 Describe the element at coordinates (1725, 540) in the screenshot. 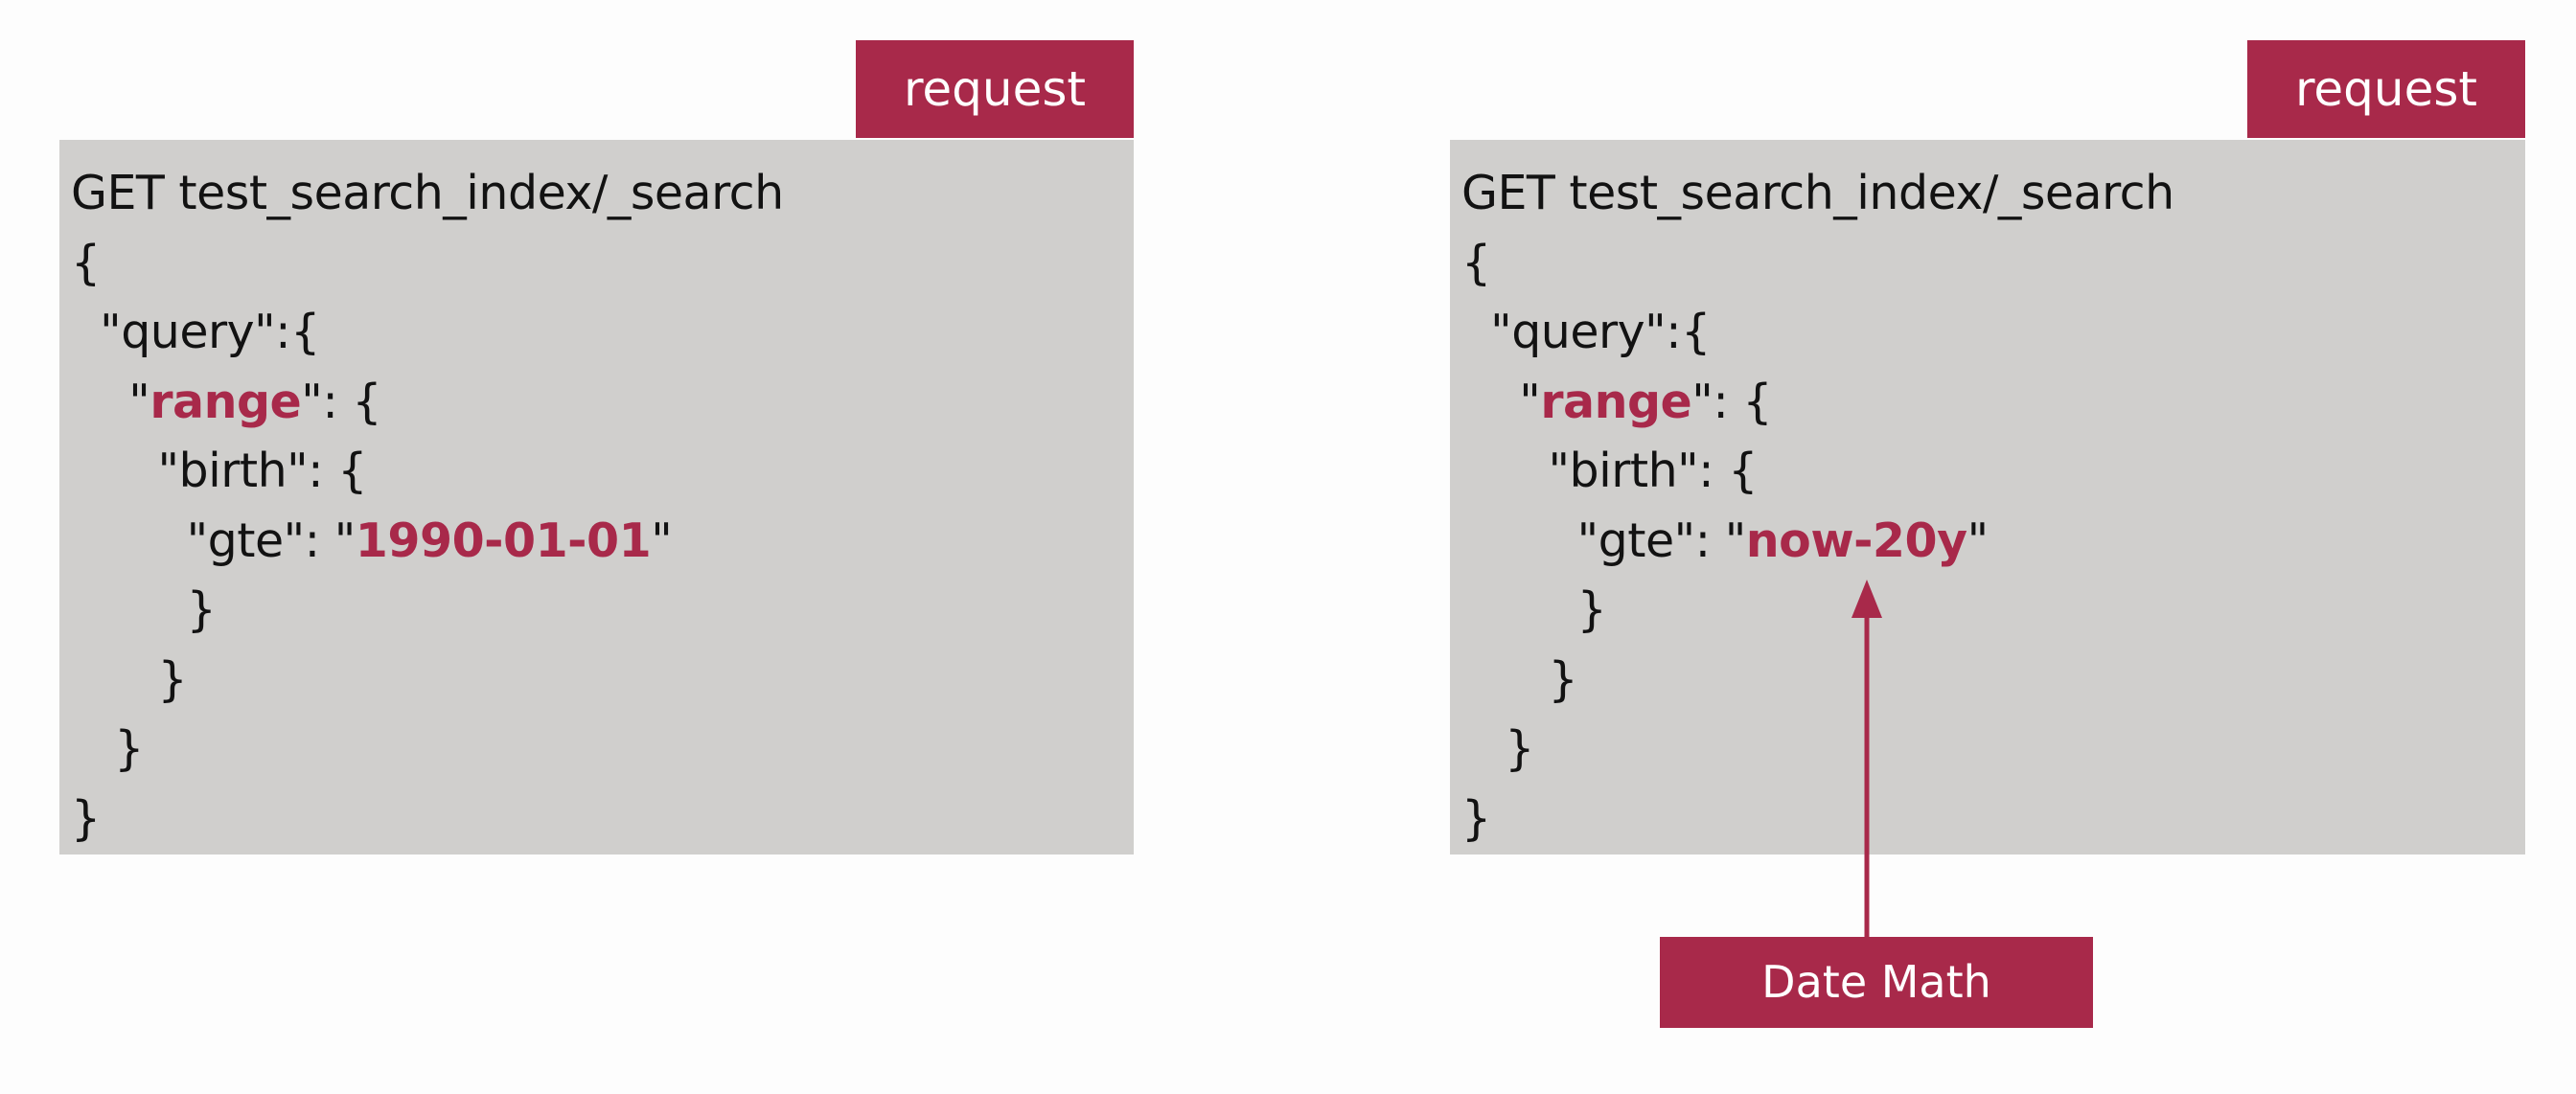

I see `code-line: "gte": "now-20y"` at that location.